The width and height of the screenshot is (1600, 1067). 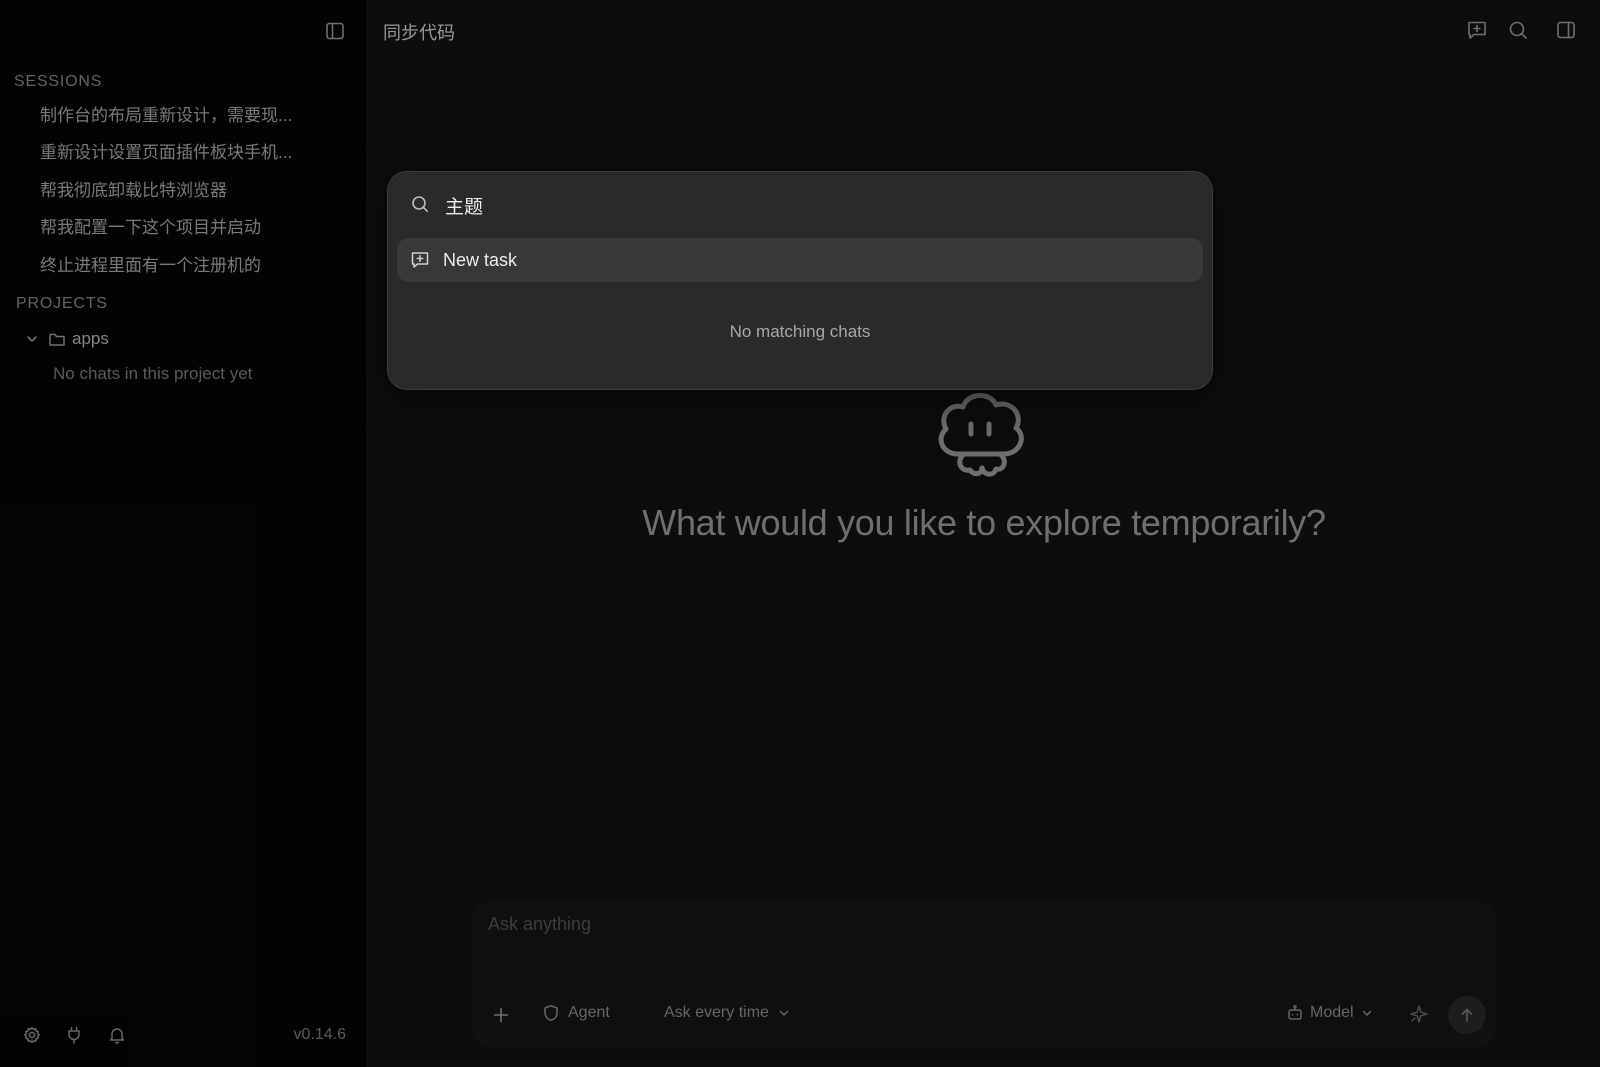 I want to click on new-chat-icon, so click(x=420, y=260).